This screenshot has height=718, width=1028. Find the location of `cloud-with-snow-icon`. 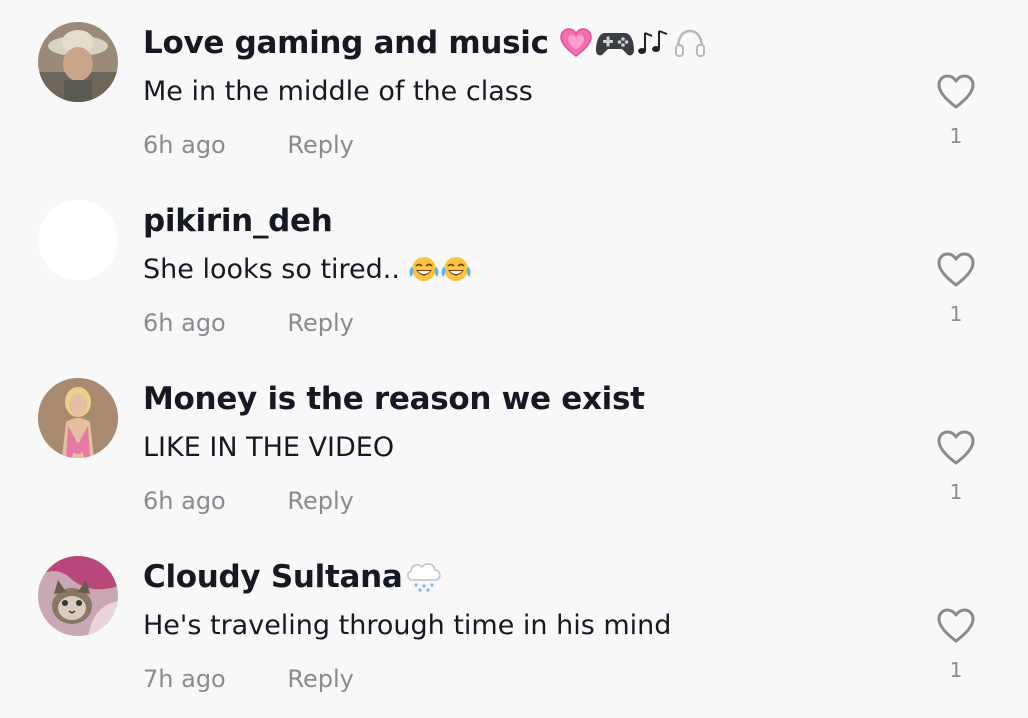

cloud-with-snow-icon is located at coordinates (424, 577).